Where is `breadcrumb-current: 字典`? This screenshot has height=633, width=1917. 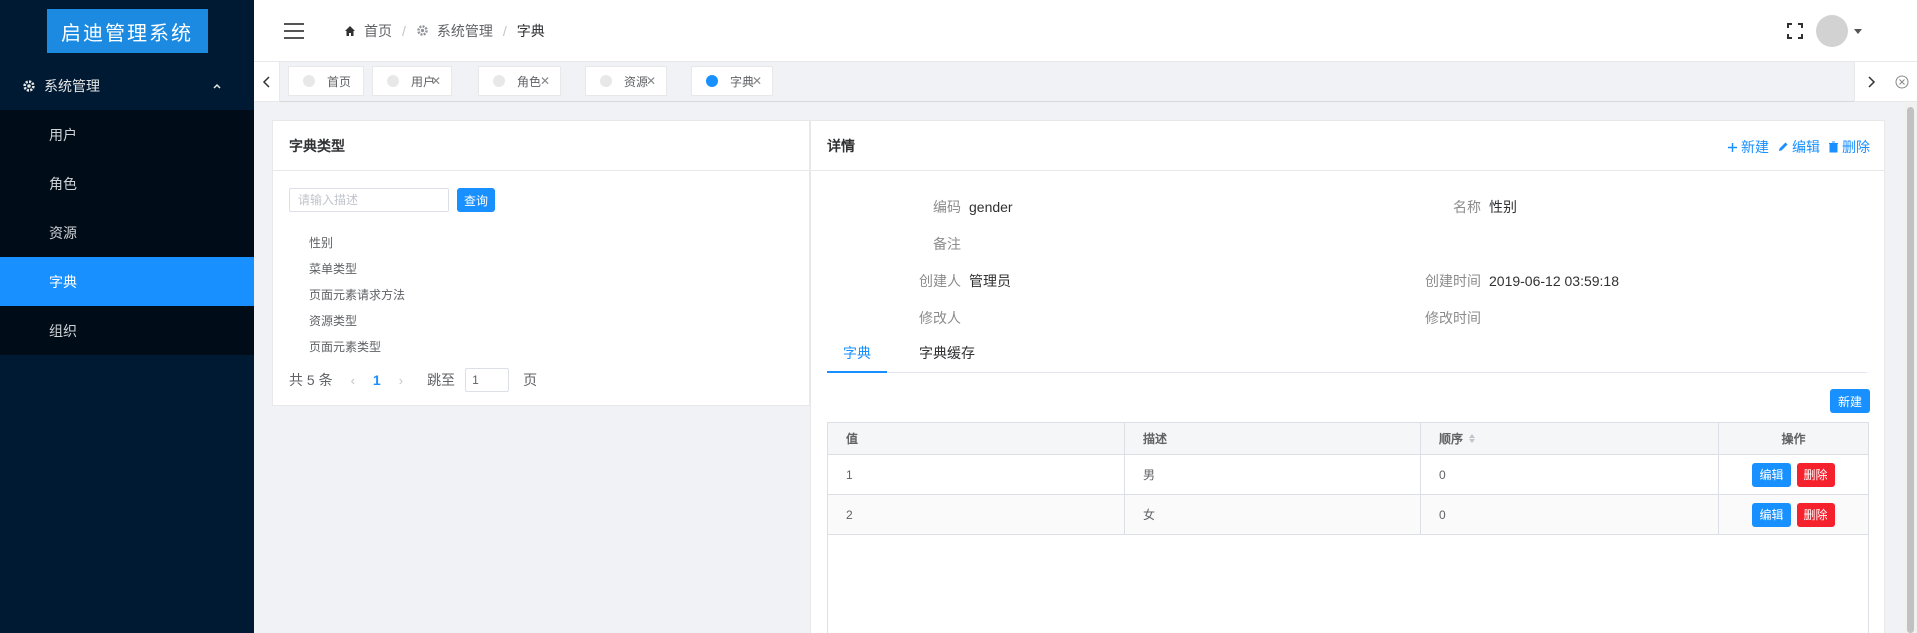
breadcrumb-current: 字典 is located at coordinates (530, 30).